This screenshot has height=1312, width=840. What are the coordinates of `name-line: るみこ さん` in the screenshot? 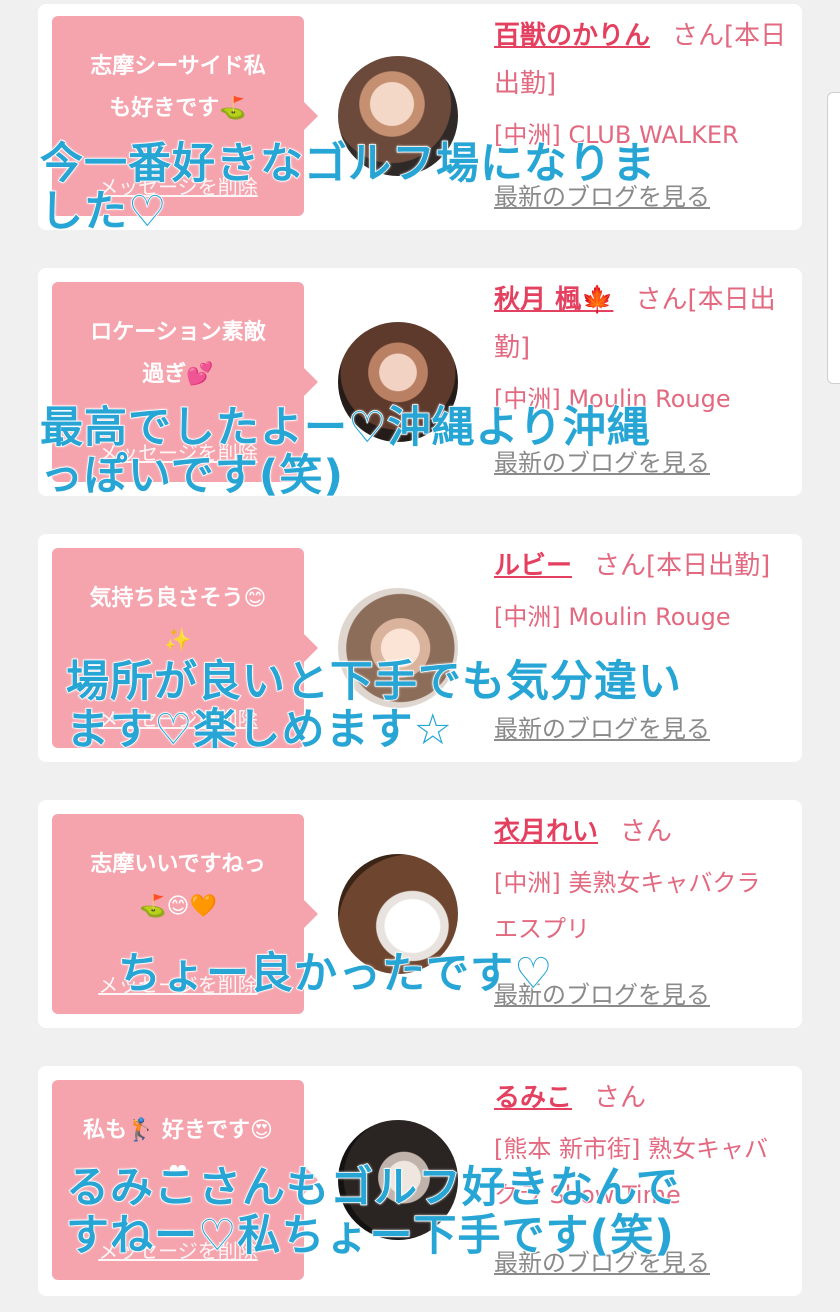 It's located at (642, 1098).